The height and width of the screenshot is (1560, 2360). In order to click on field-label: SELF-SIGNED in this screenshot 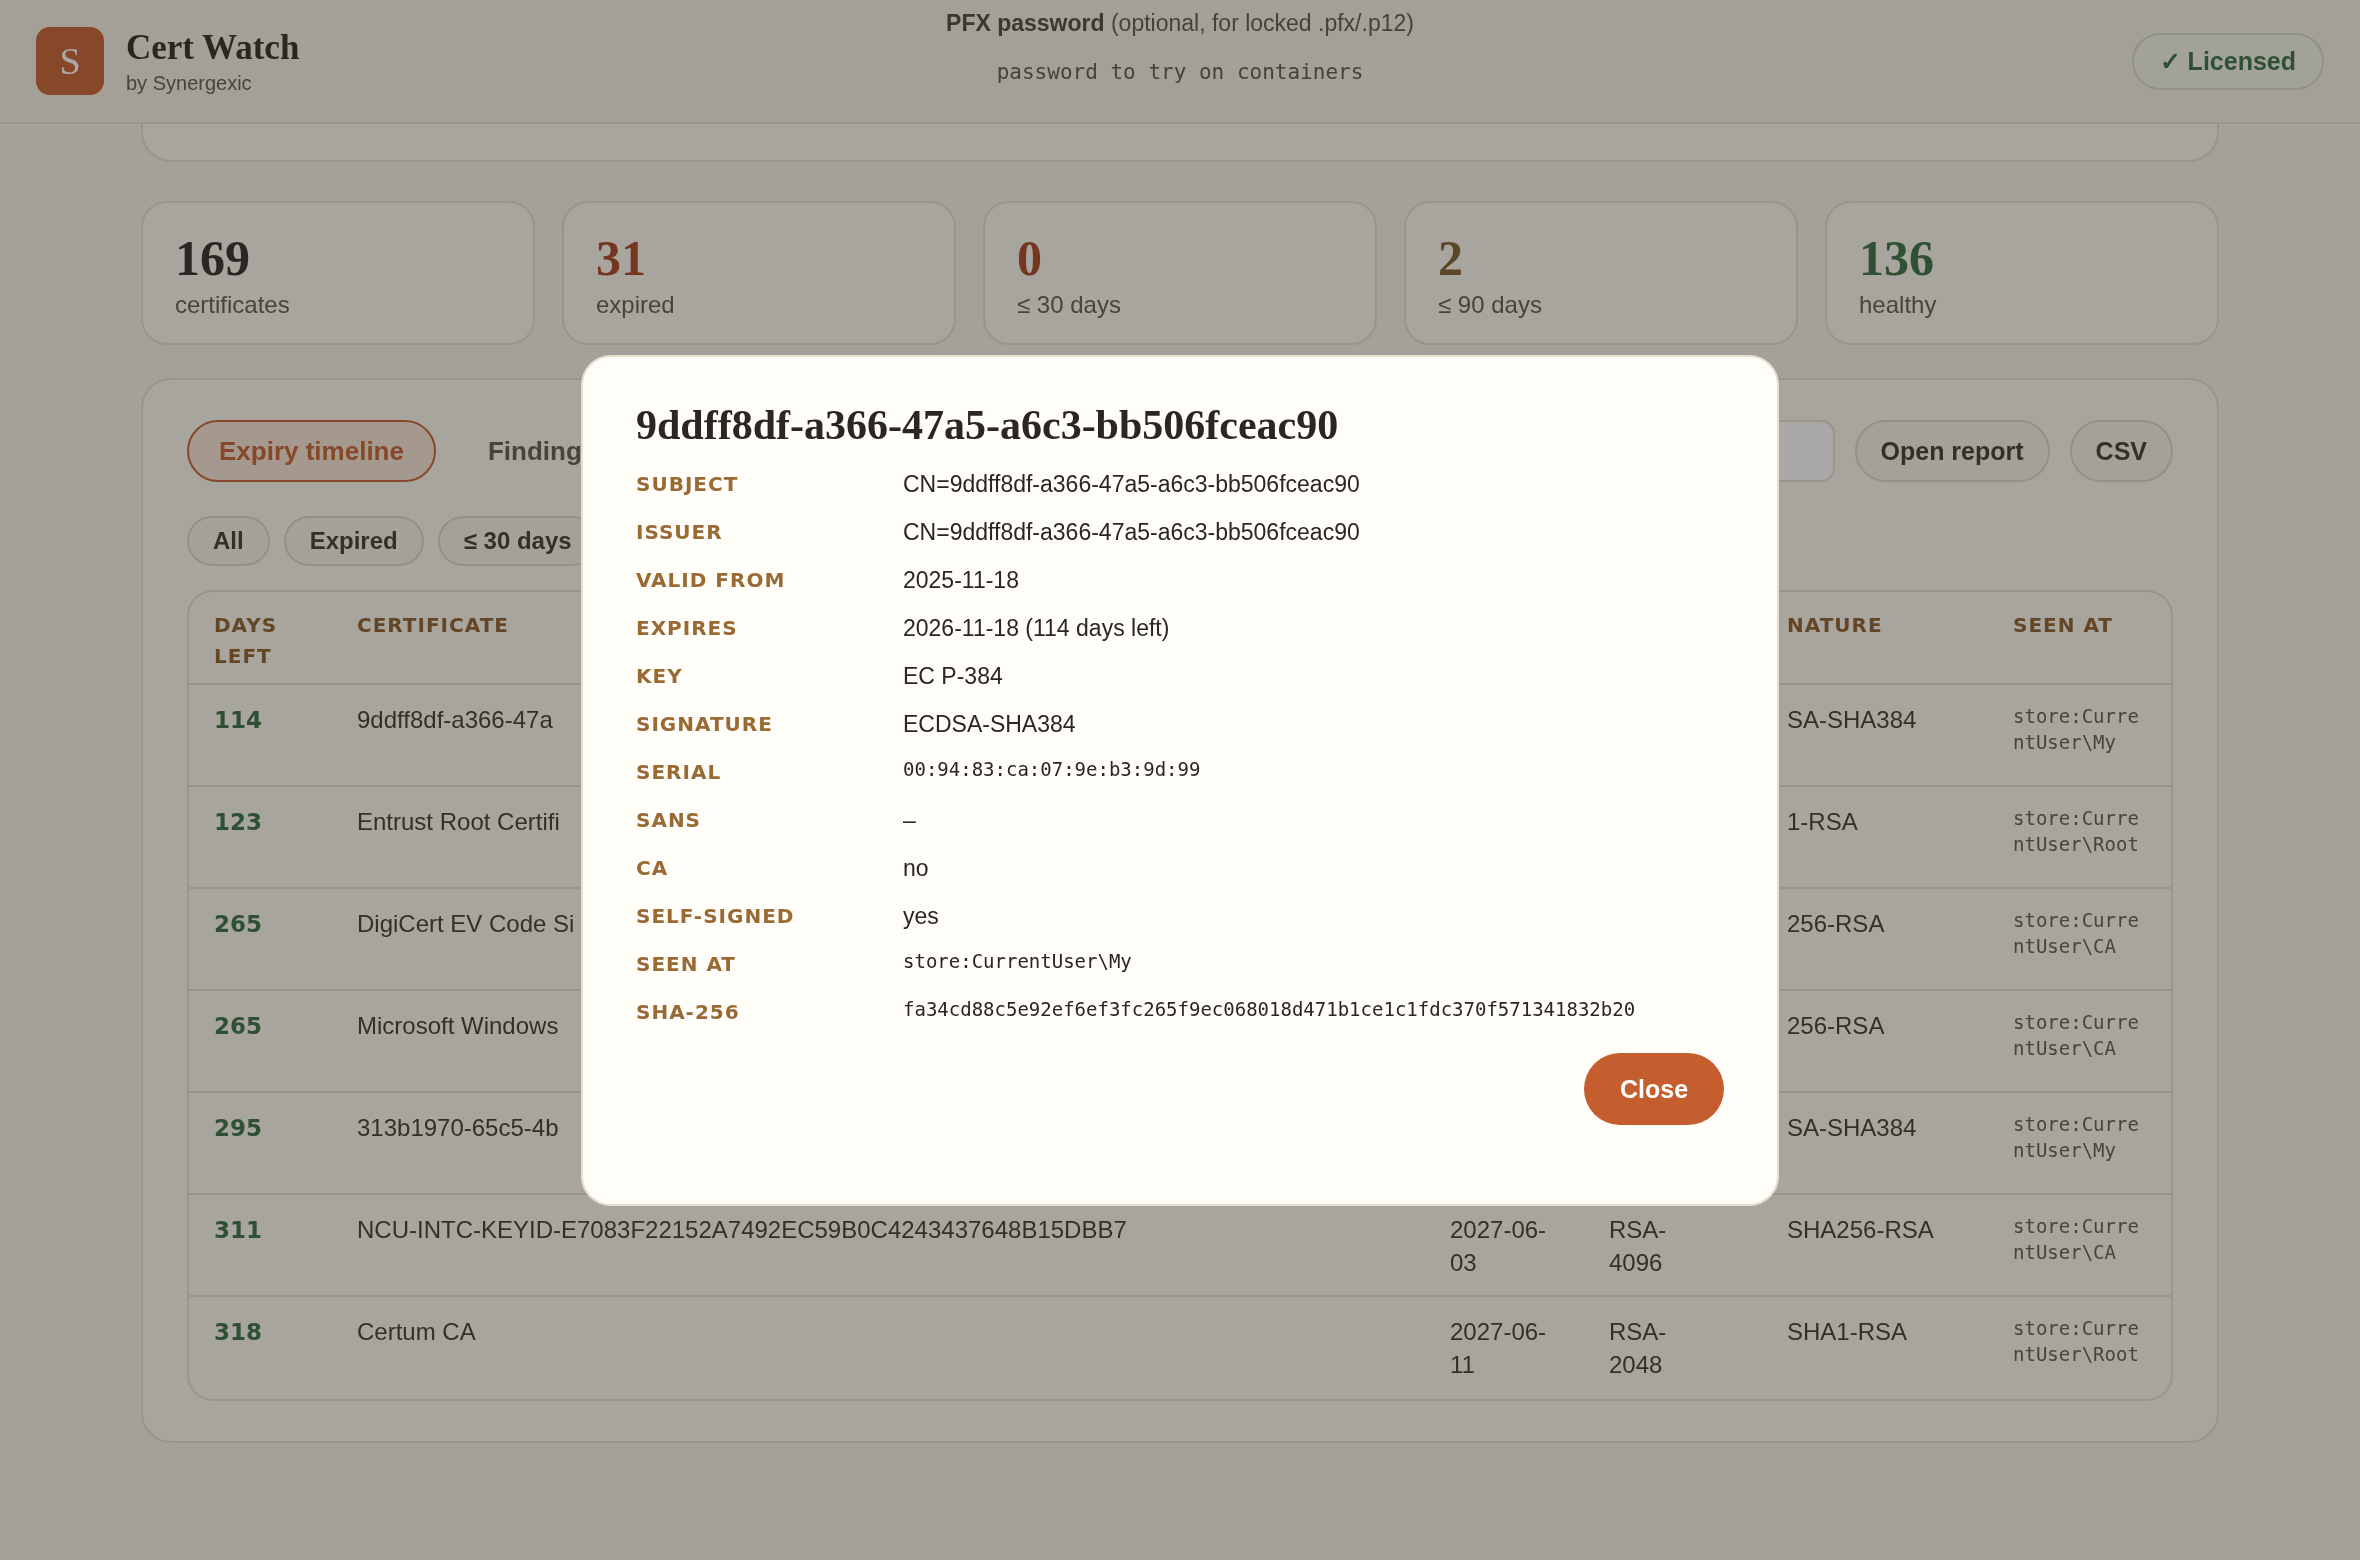, I will do `click(716, 916)`.